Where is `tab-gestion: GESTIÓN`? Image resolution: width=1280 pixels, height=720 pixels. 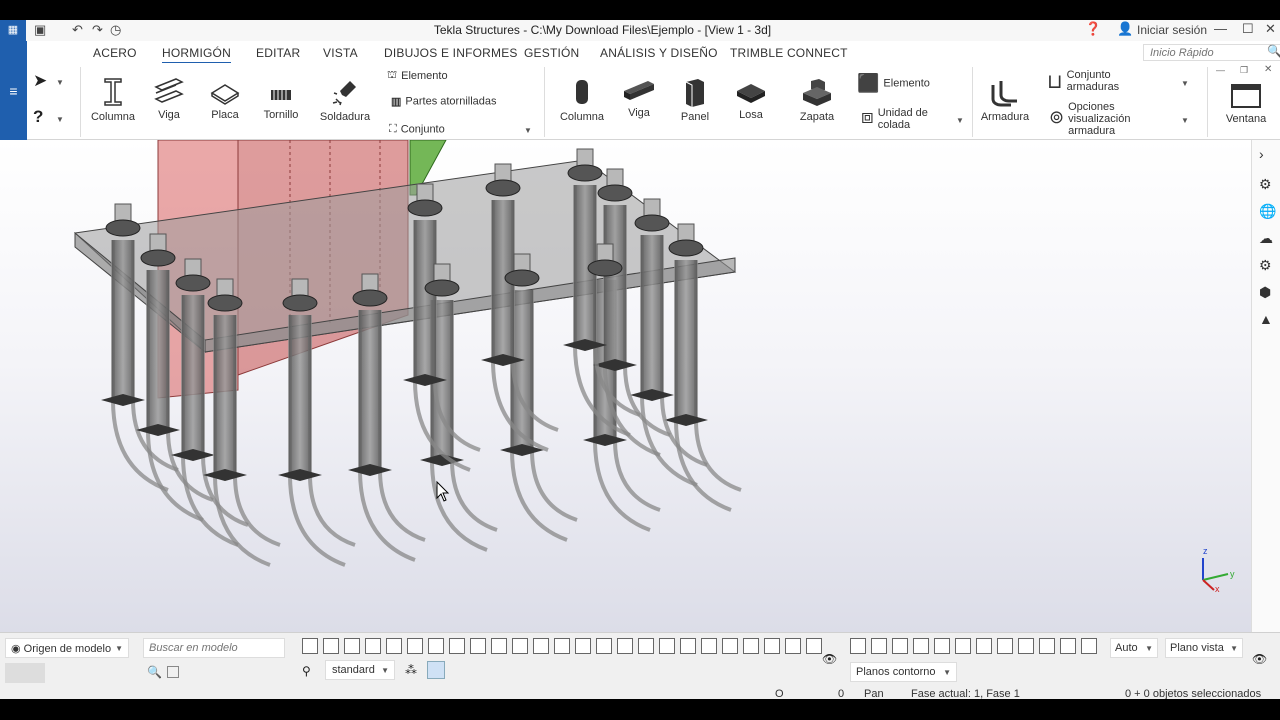
tab-gestion: GESTIÓN is located at coordinates (551, 53).